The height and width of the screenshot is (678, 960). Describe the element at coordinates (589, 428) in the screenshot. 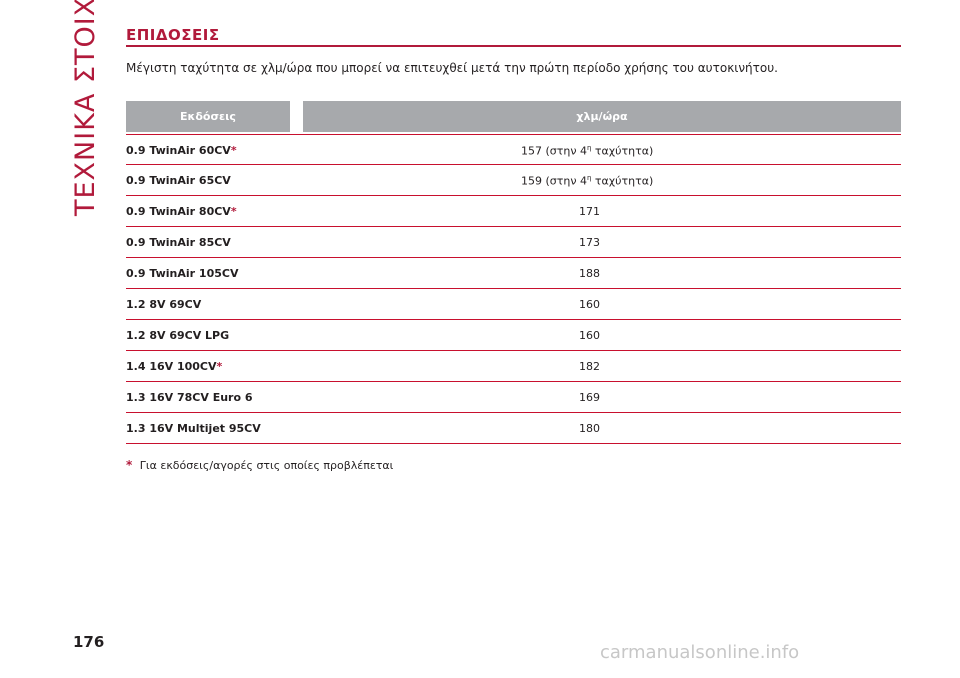

I see `speed-cell: 180` at that location.